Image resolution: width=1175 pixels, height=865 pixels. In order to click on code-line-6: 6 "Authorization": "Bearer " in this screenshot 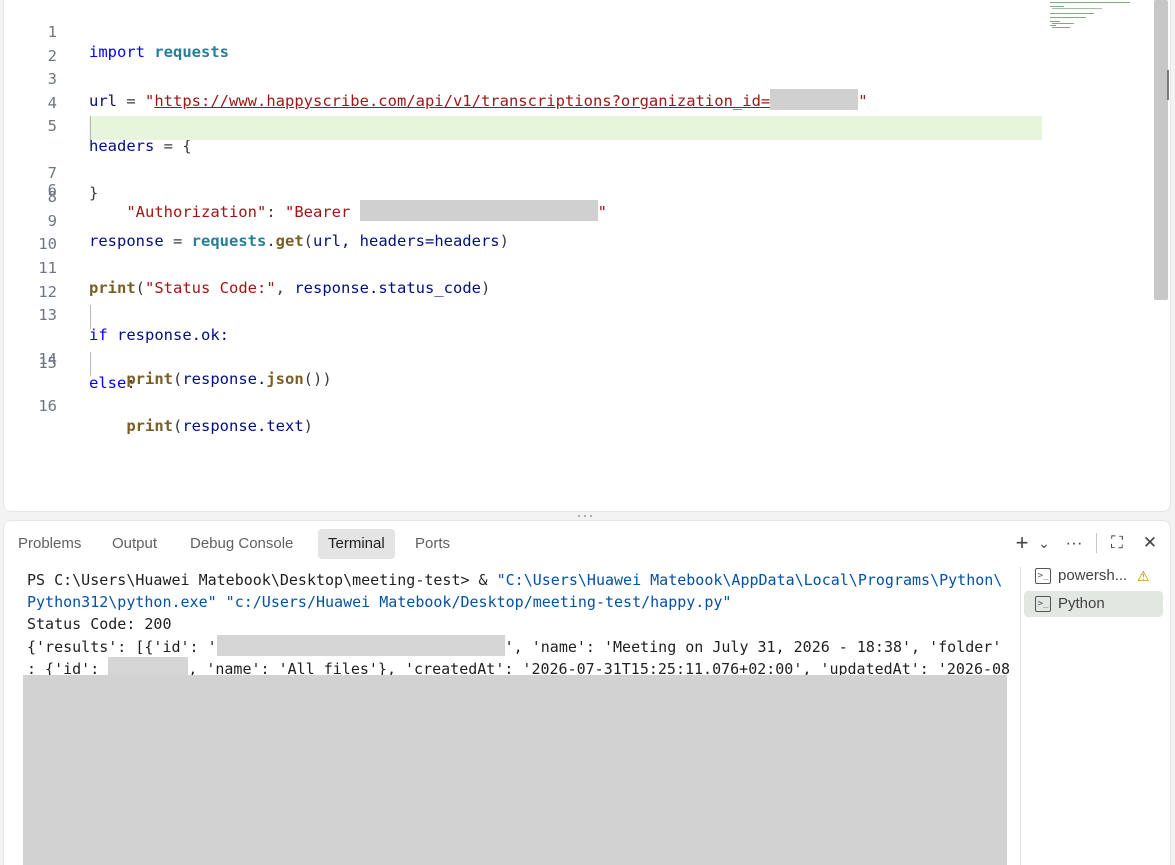, I will do `click(576, 168)`.